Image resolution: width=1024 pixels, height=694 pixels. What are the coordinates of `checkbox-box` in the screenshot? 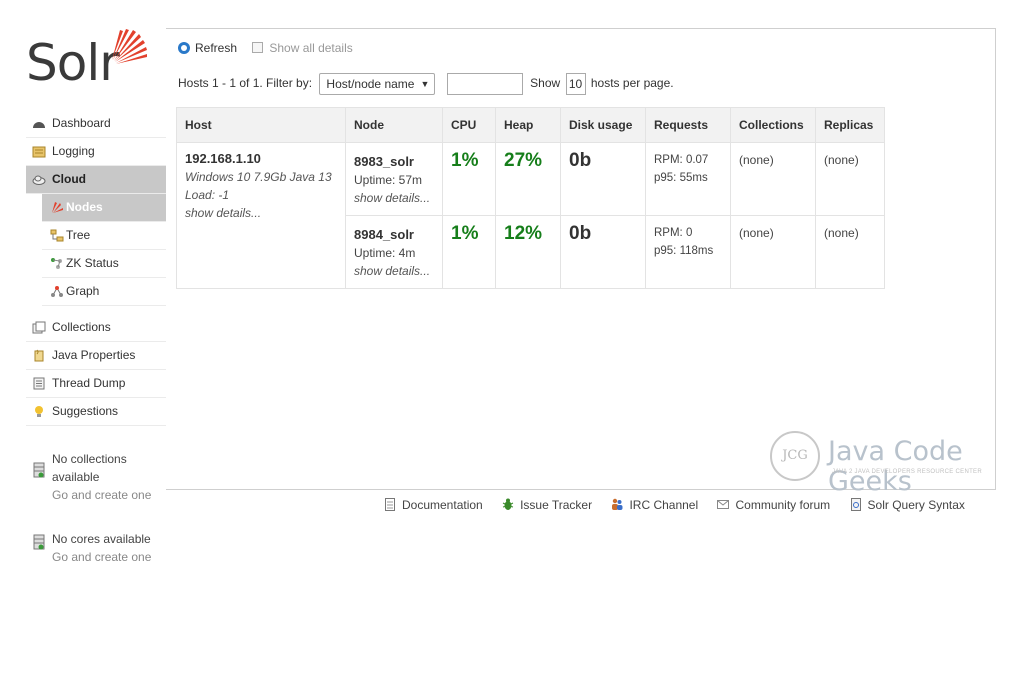 It's located at (258, 47).